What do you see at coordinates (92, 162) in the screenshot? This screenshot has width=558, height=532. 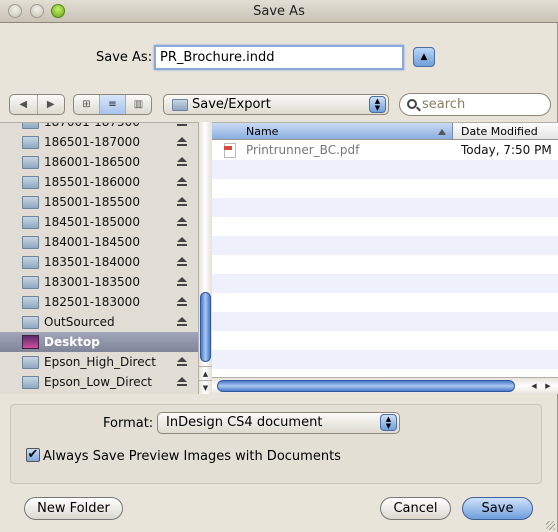 I see `sidebar-item-label: 186001-186500` at bounding box center [92, 162].